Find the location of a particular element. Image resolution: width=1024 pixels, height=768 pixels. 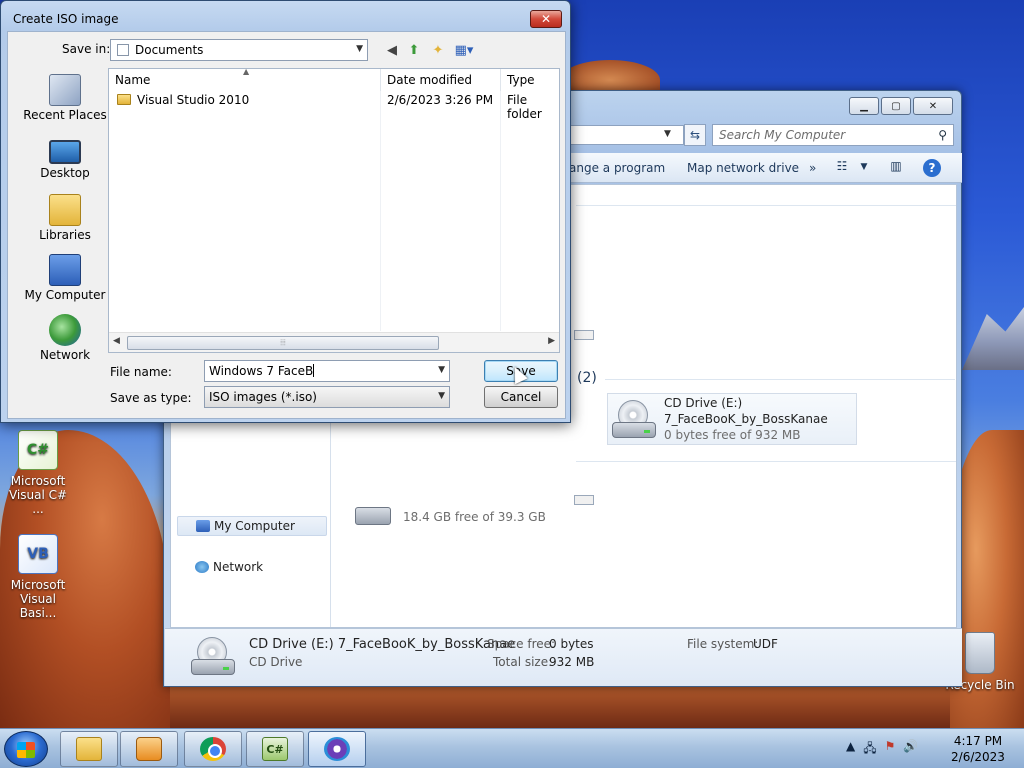

column-header-name: ▲ Name is located at coordinates (245, 79).